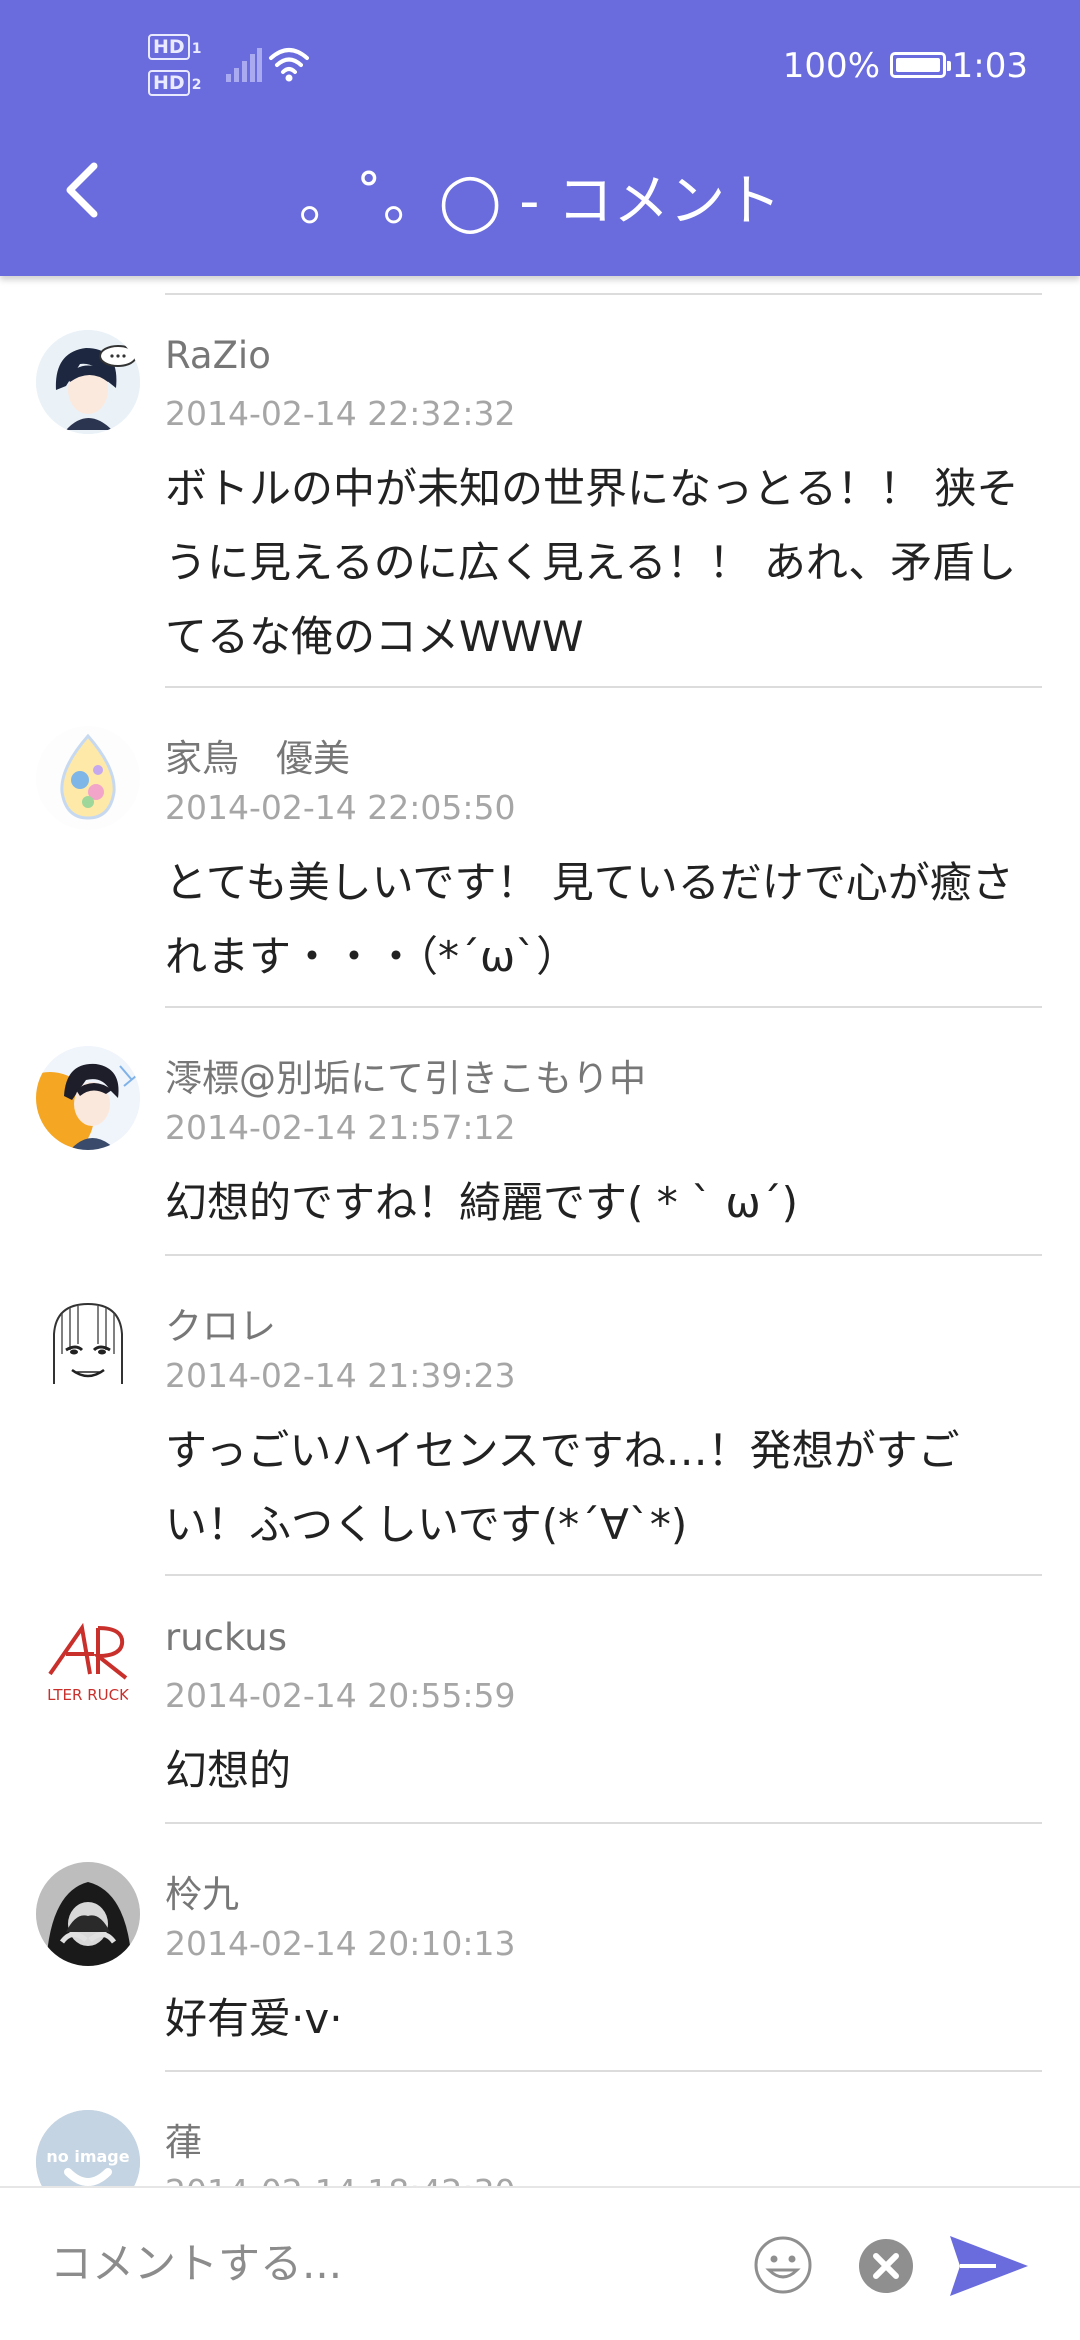 This screenshot has height=2340, width=1080. I want to click on sim1-indicator: HD 1, so click(174, 47).